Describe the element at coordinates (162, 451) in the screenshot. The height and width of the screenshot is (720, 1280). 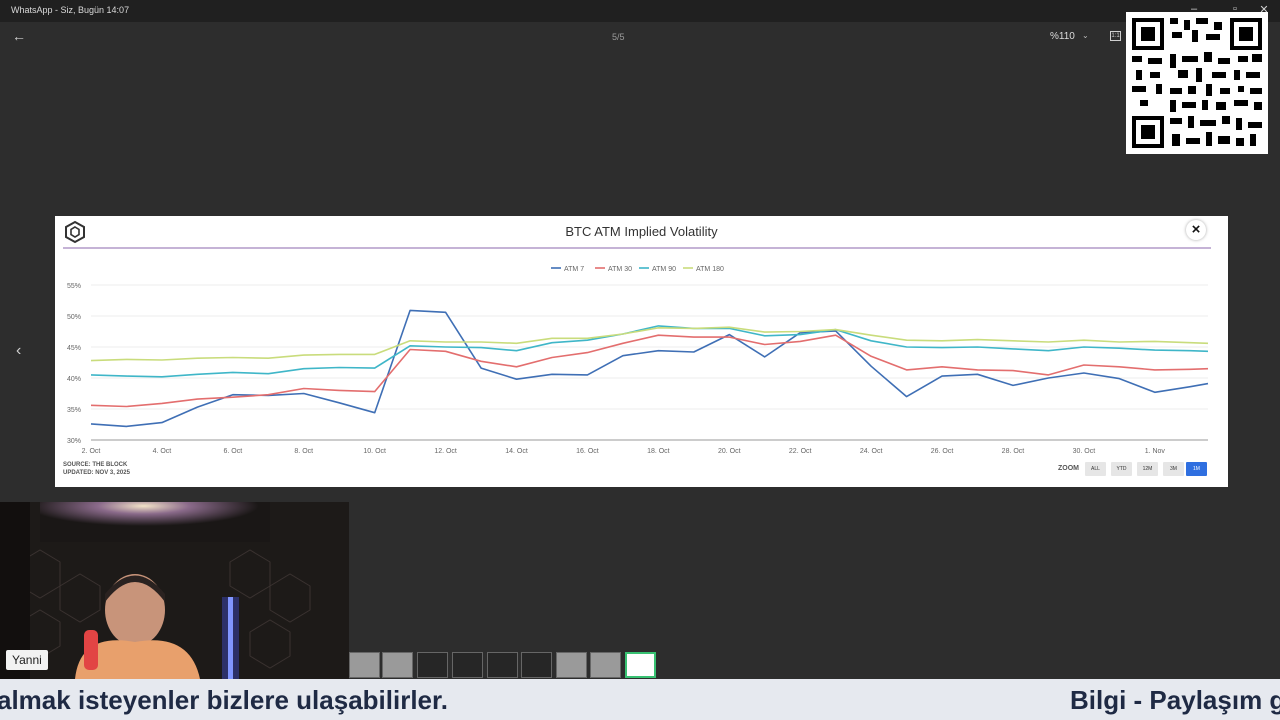
I see `x-tick-label: 4. Oct` at that location.